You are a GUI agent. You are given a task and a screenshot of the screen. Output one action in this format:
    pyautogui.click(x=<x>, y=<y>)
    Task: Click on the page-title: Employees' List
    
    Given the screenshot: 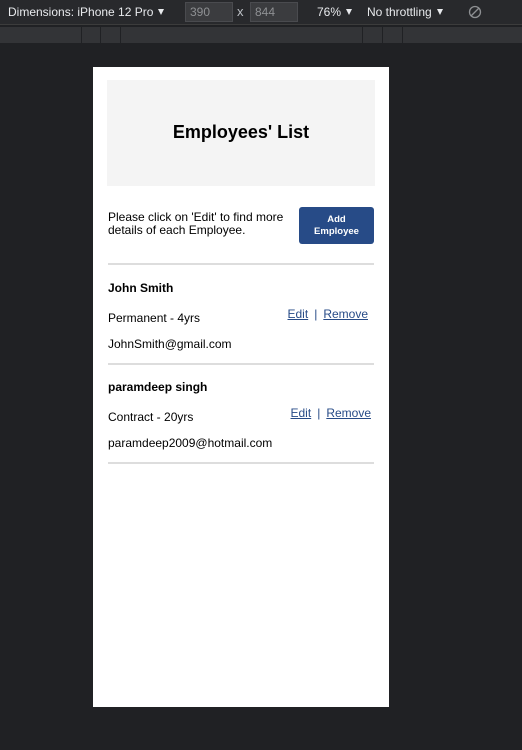 What is the action you would take?
    pyautogui.click(x=241, y=132)
    